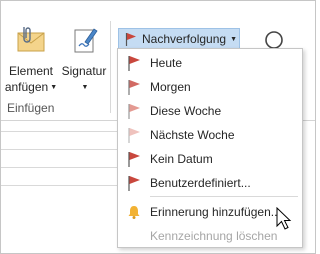 This screenshot has height=254, width=320. What do you see at coordinates (134, 212) in the screenshot?
I see `bell-icon` at bounding box center [134, 212].